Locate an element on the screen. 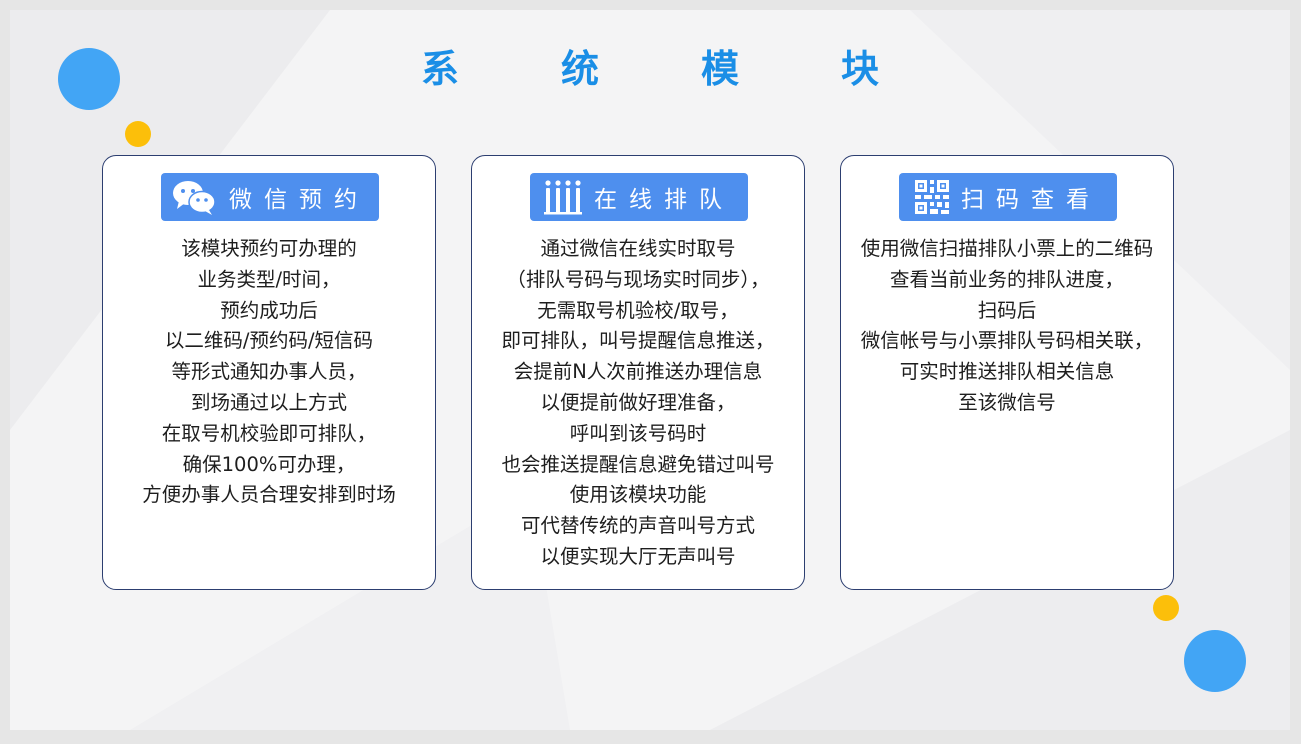  badge-label: 微信预约 is located at coordinates (299, 200).